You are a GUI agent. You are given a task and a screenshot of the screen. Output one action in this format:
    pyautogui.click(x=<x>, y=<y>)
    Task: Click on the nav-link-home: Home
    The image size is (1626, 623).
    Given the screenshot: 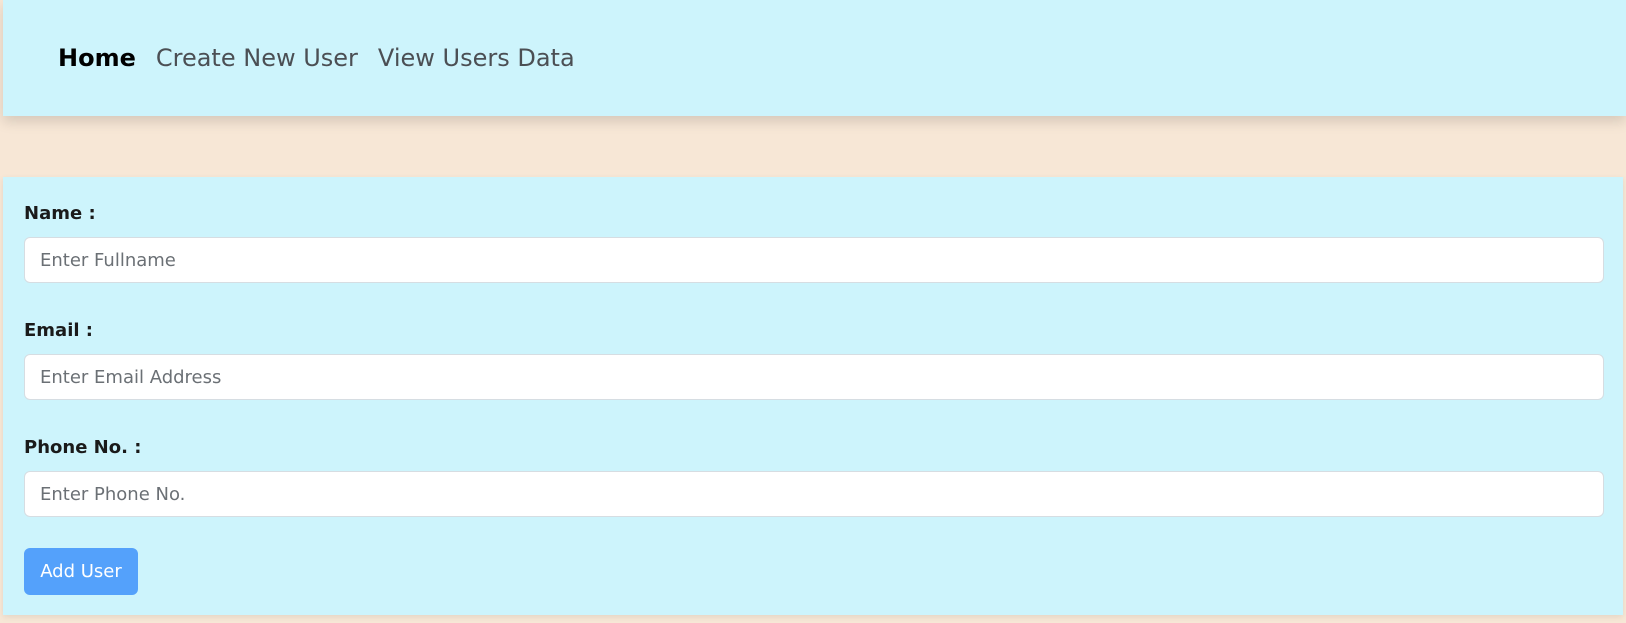 What is the action you would take?
    pyautogui.click(x=97, y=58)
    